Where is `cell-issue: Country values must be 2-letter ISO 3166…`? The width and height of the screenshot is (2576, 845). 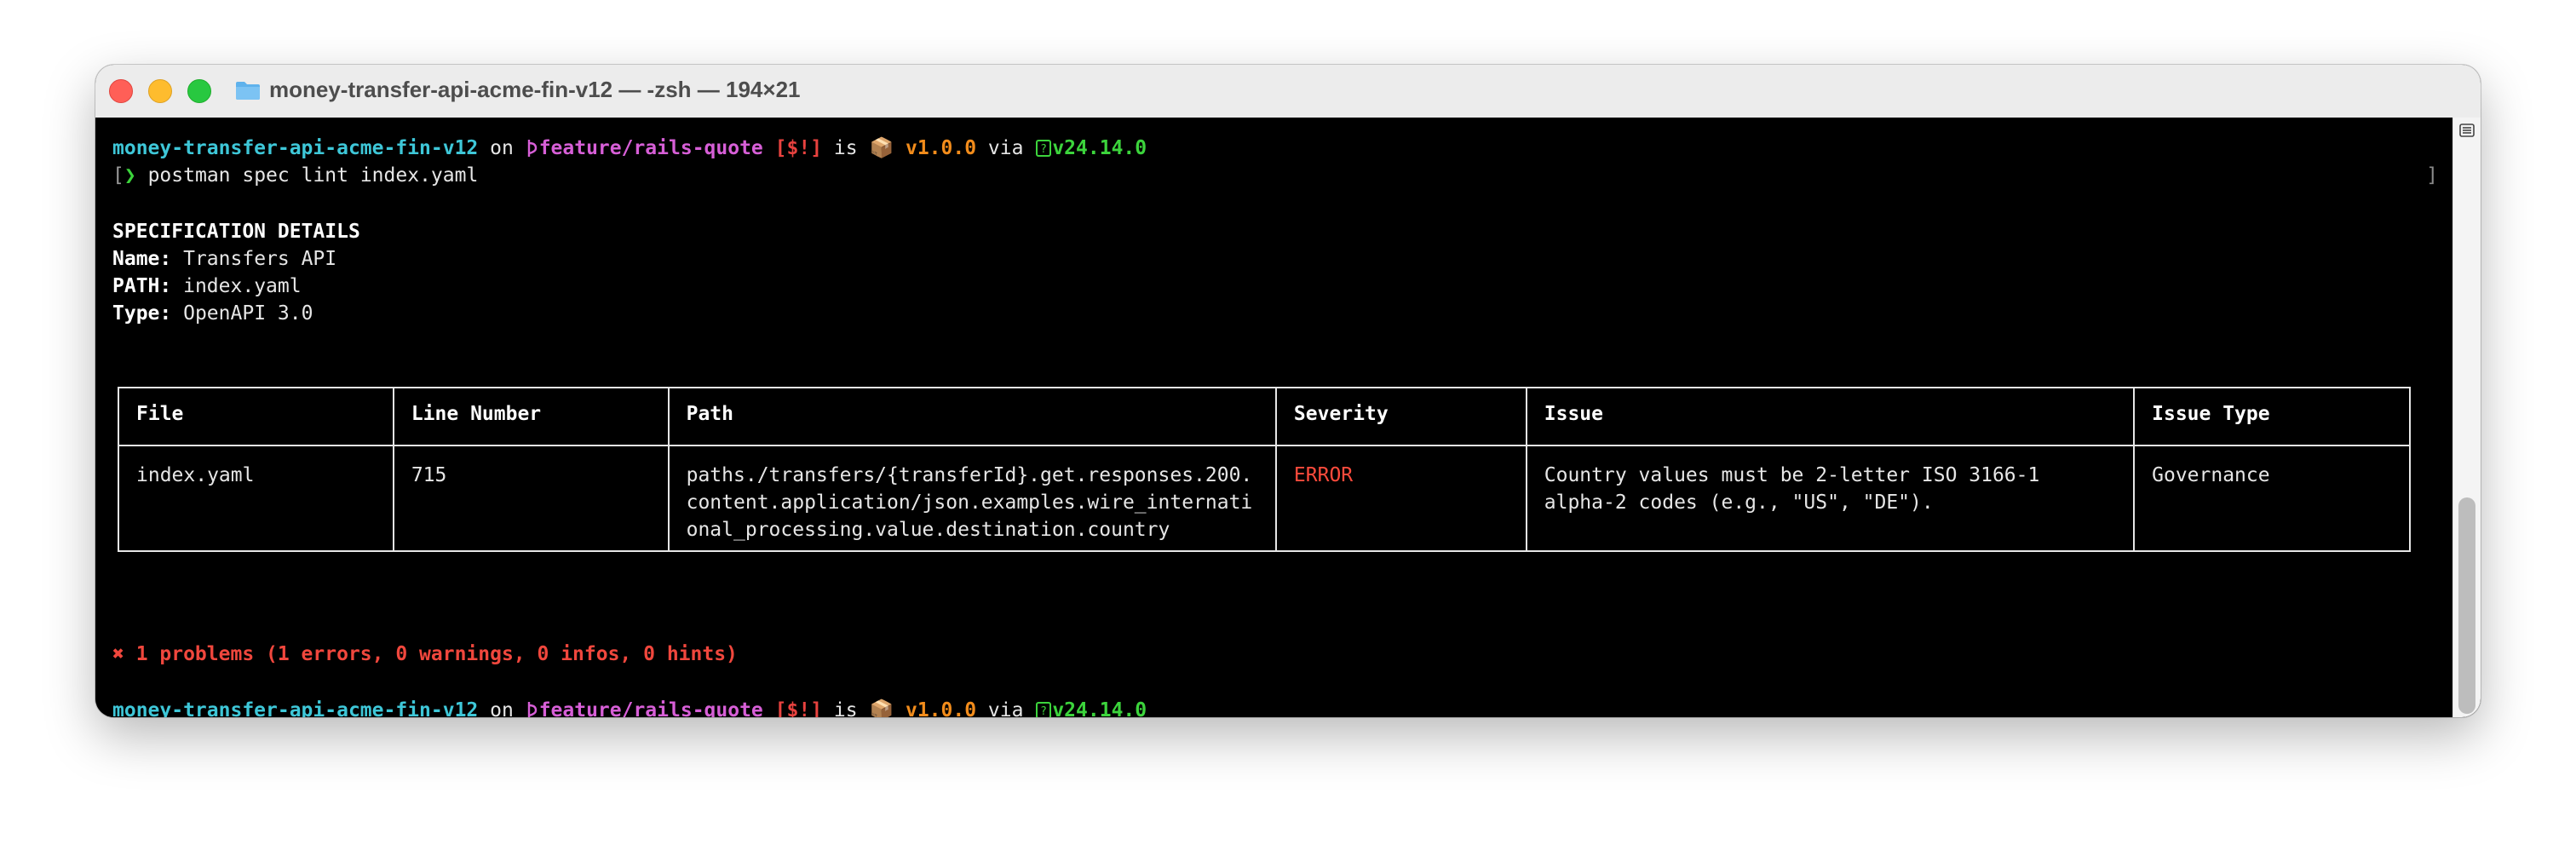
cell-issue: Country values must be 2-letter ISO 3166… is located at coordinates (1830, 498).